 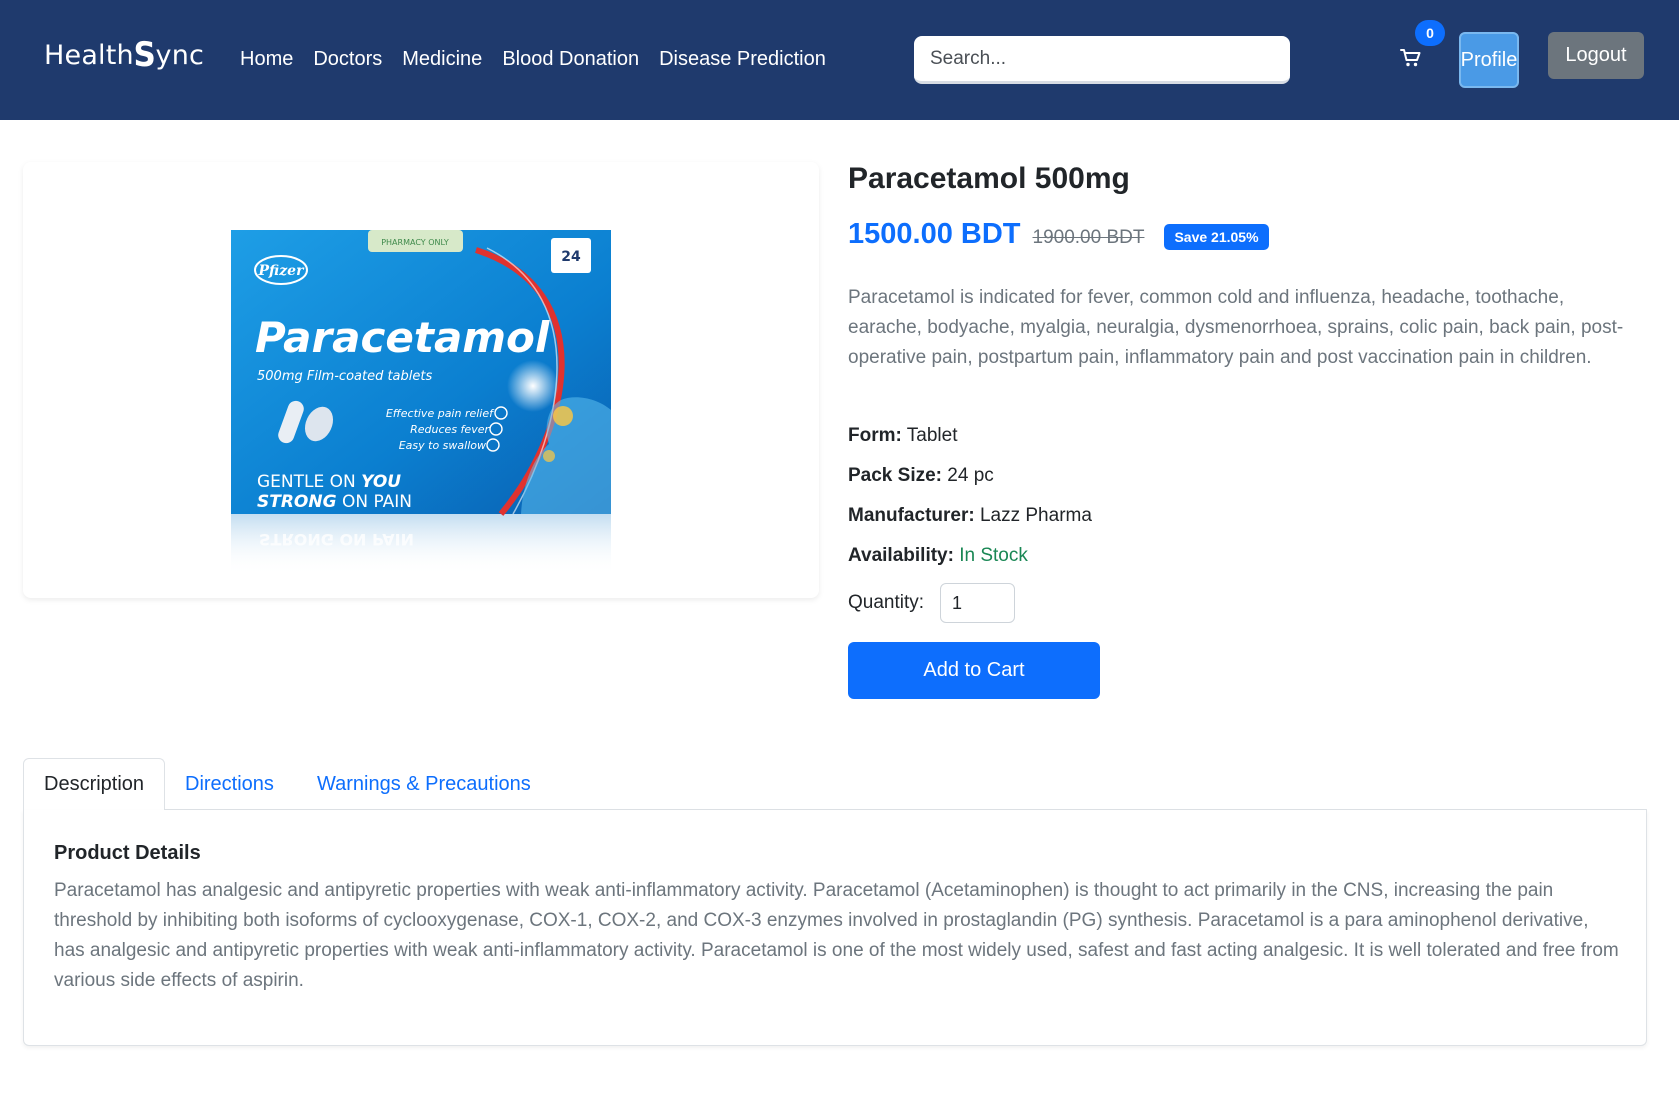 I want to click on discount-badge: Save 21.05%, so click(x=1216, y=236).